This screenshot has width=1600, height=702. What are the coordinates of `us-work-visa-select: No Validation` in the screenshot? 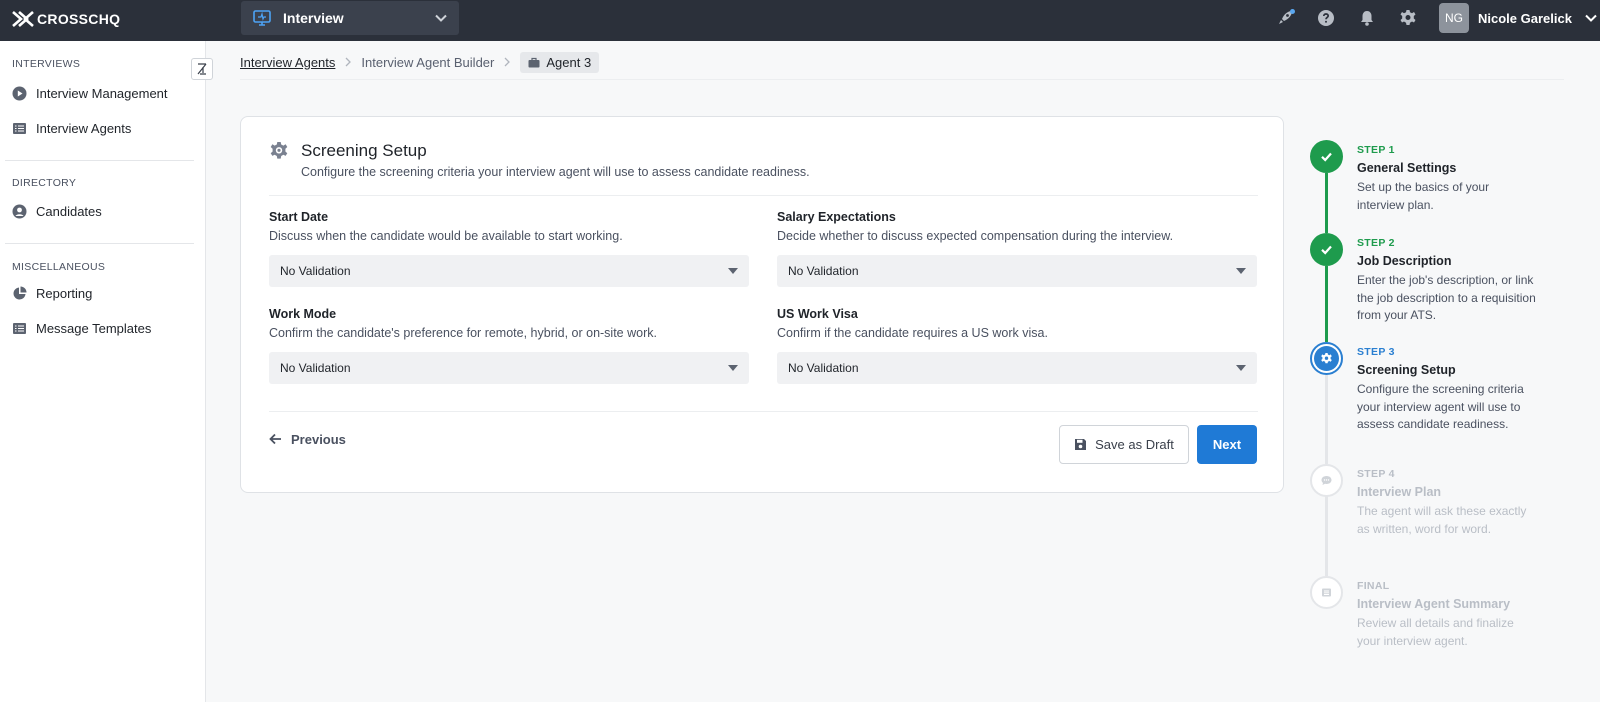 It's located at (1017, 368).